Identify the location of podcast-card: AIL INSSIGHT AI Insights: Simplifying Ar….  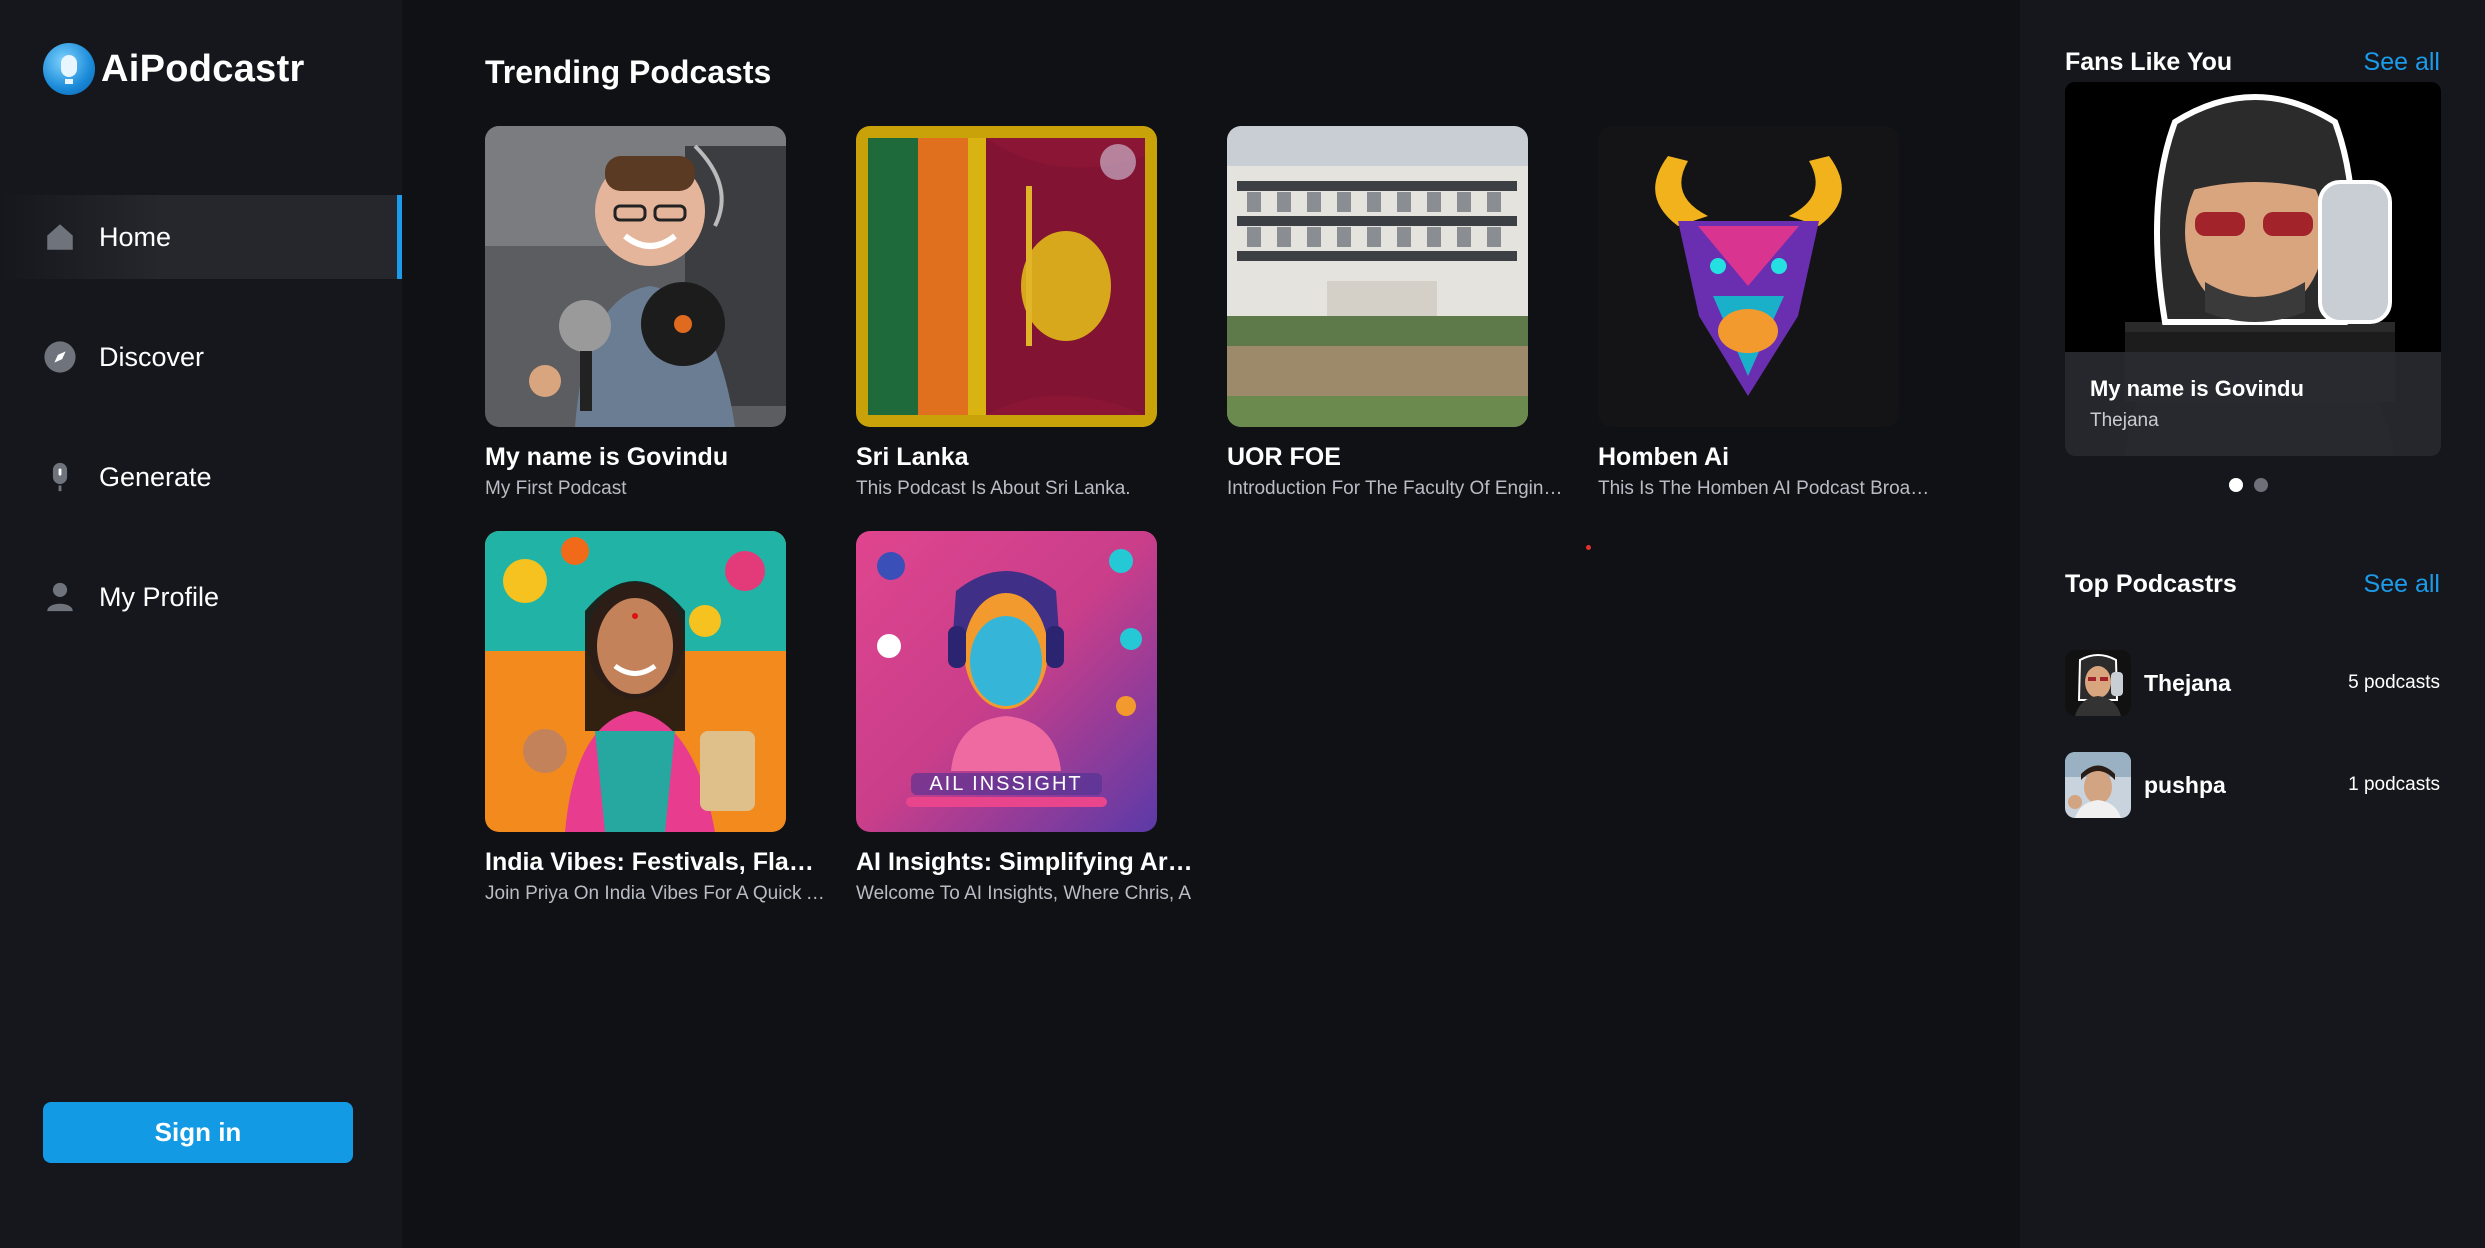
(1026, 718).